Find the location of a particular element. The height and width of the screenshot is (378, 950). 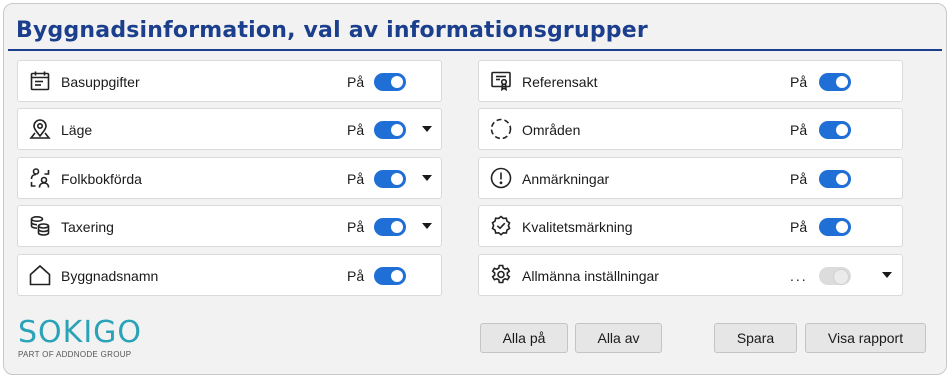

item-basuppgifter: Basuppgifter På is located at coordinates (229, 81).